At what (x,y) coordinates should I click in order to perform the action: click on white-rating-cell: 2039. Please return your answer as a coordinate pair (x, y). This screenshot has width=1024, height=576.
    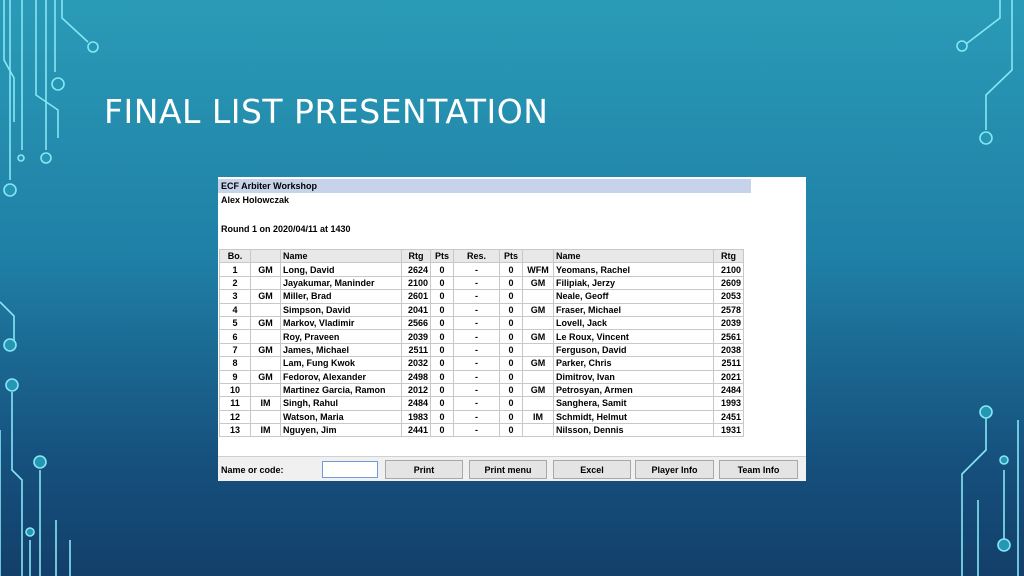
    Looking at the image, I should click on (416, 336).